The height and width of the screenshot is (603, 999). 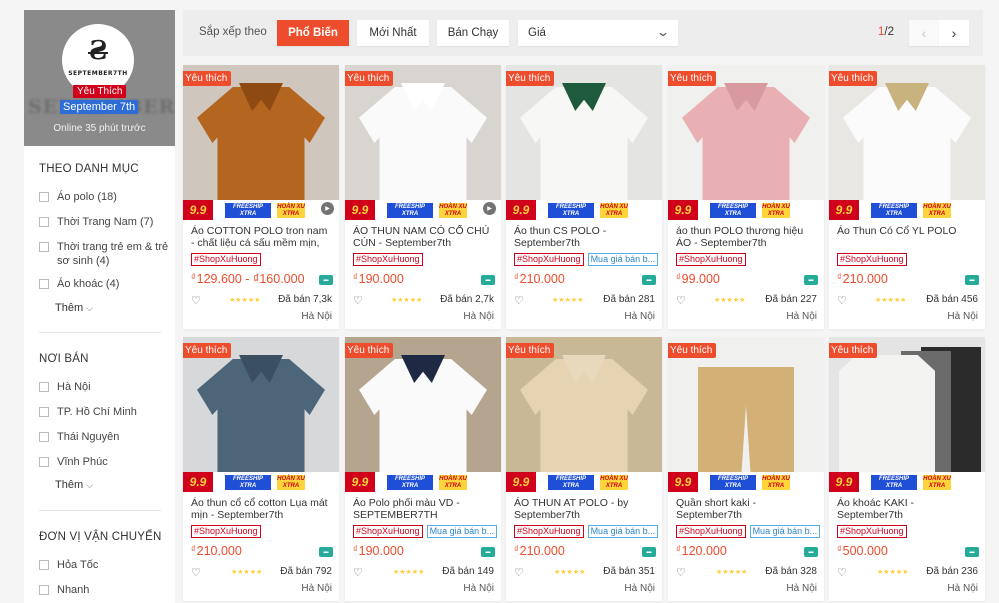 What do you see at coordinates (393, 33) in the screenshot?
I see `sort-newest-button: Mới Nhất` at bounding box center [393, 33].